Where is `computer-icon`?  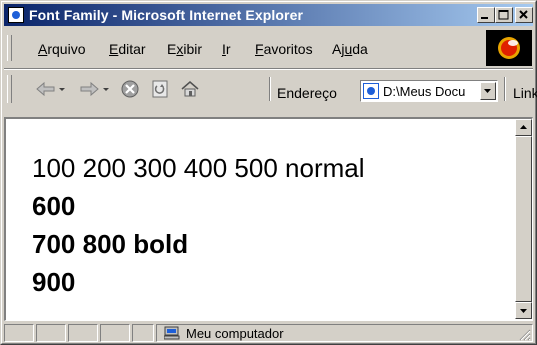 computer-icon is located at coordinates (172, 333).